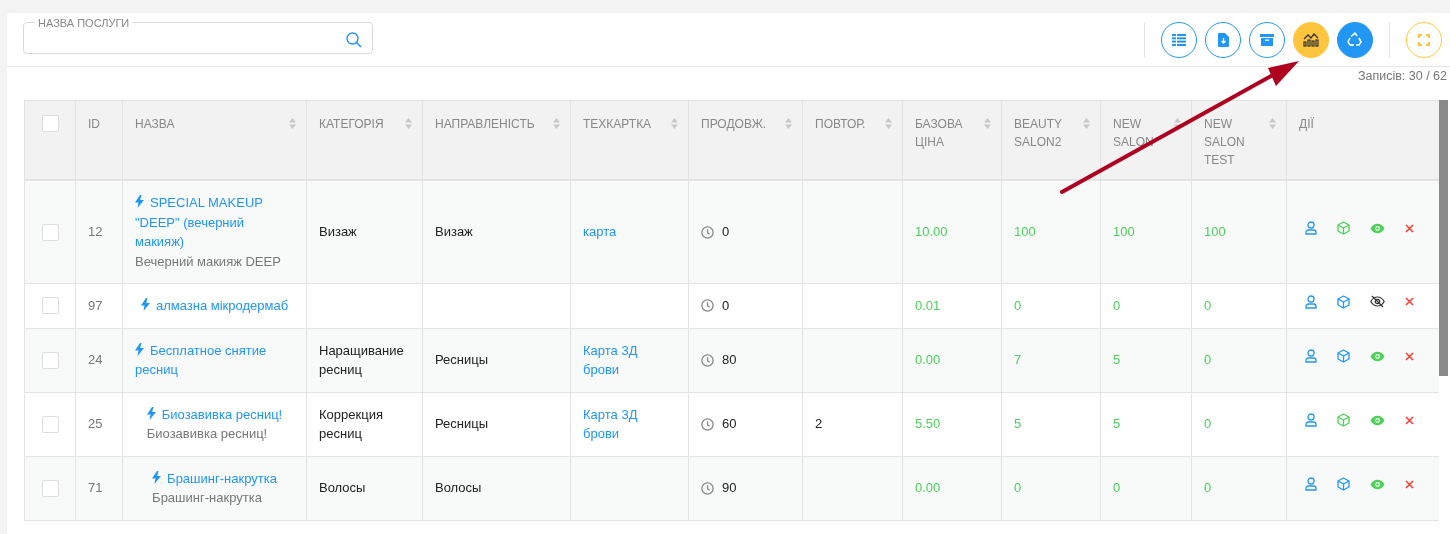 The width and height of the screenshot is (1450, 534). I want to click on id-cell-text: 25, so click(96, 424).